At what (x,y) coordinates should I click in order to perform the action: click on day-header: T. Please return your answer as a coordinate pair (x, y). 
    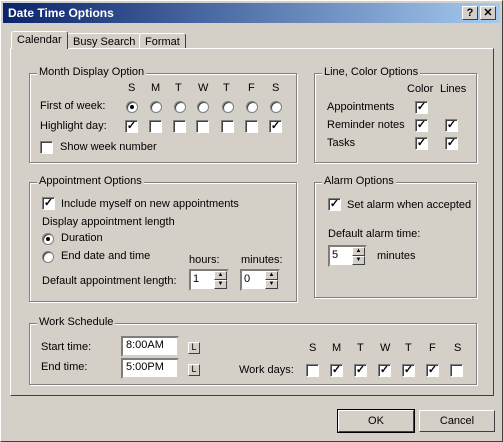
    Looking at the image, I should click on (226, 88).